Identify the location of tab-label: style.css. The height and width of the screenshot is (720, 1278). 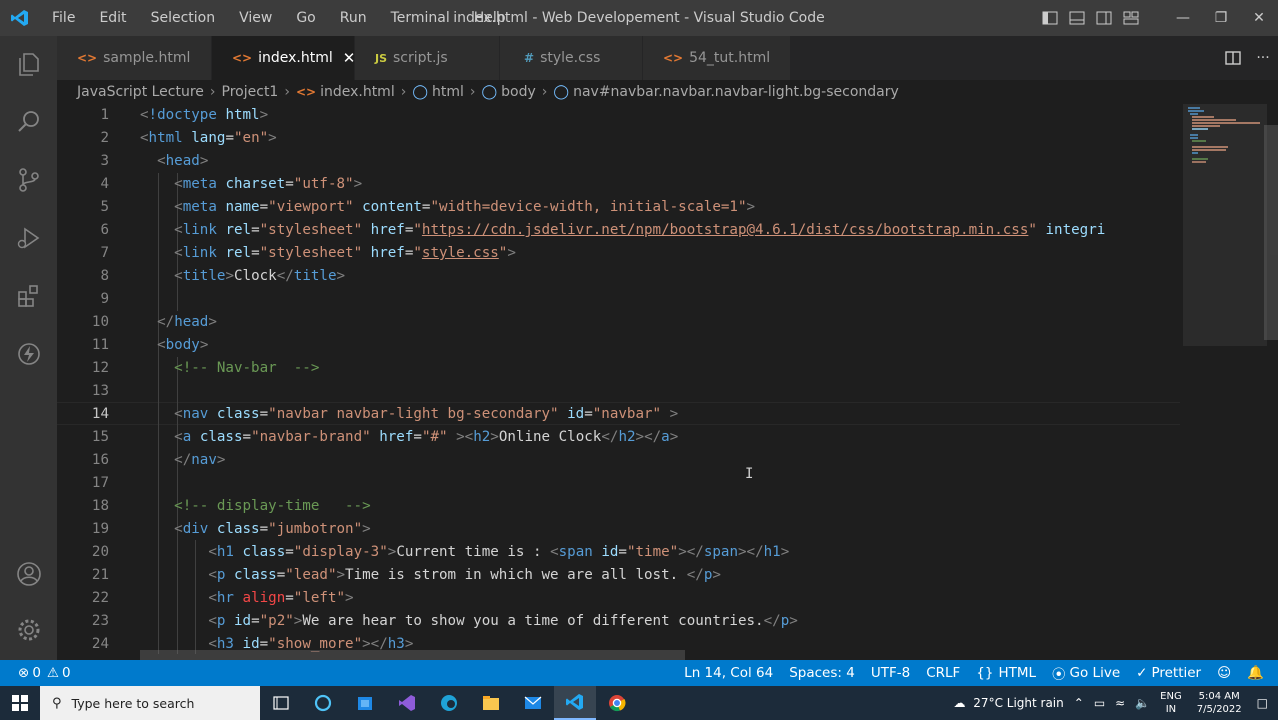
(570, 58).